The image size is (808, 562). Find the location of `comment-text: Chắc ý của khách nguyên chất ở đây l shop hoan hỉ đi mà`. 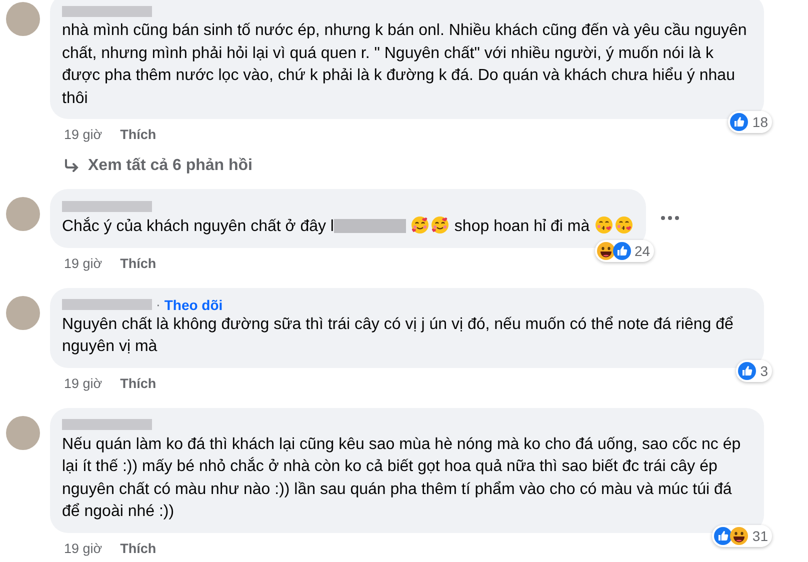

comment-text: Chắc ý của khách nguyên chất ở đây l shop hoan hỉ đi mà is located at coordinates (348, 226).